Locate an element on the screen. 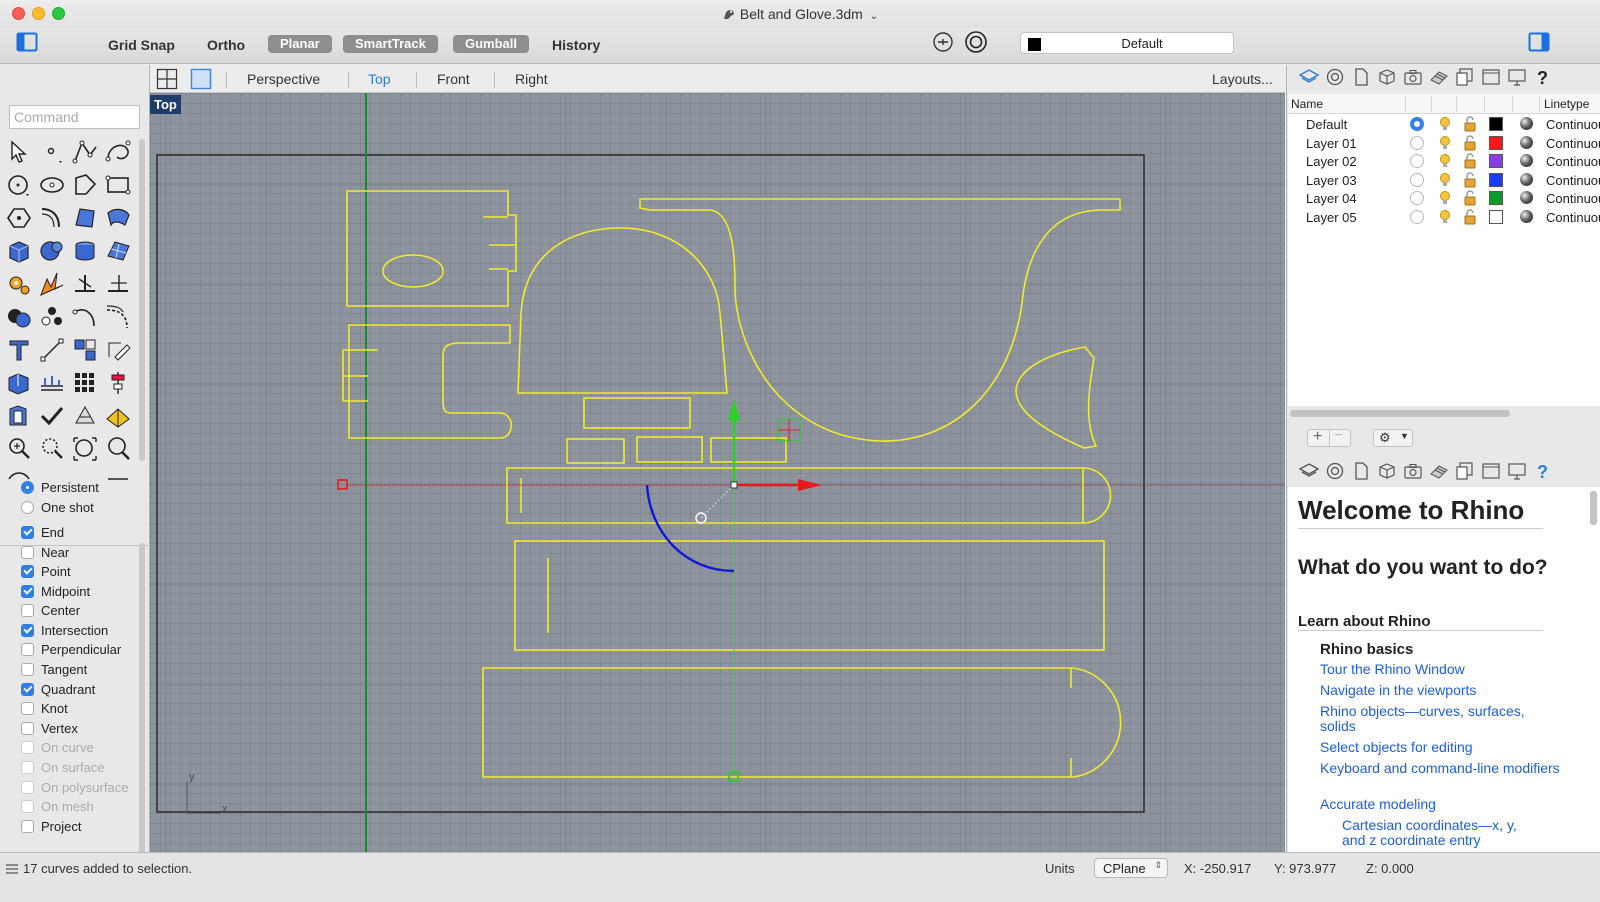  layer-name: Layer 04 is located at coordinates (1331, 198).